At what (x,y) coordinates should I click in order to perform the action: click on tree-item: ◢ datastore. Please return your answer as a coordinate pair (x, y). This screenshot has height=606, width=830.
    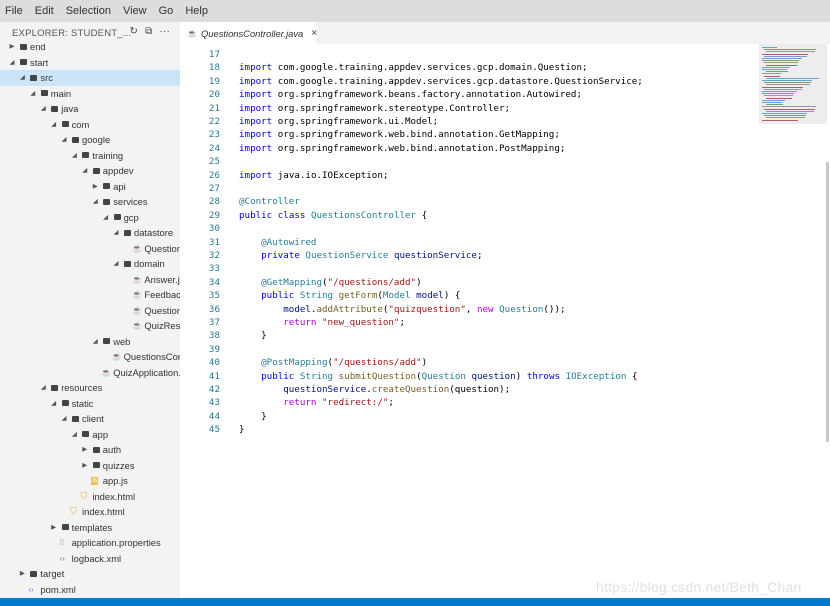
    Looking at the image, I should click on (90, 233).